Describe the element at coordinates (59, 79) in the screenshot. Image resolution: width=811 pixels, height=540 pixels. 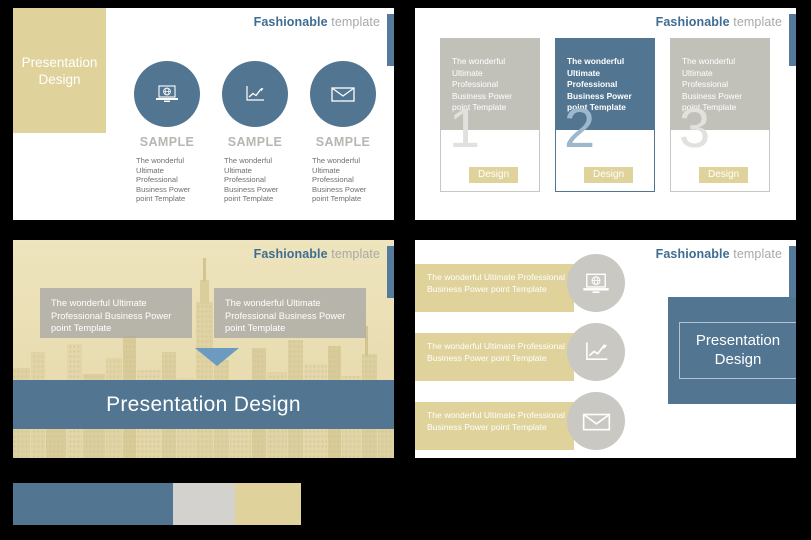
I see `title-line-2: Design` at that location.